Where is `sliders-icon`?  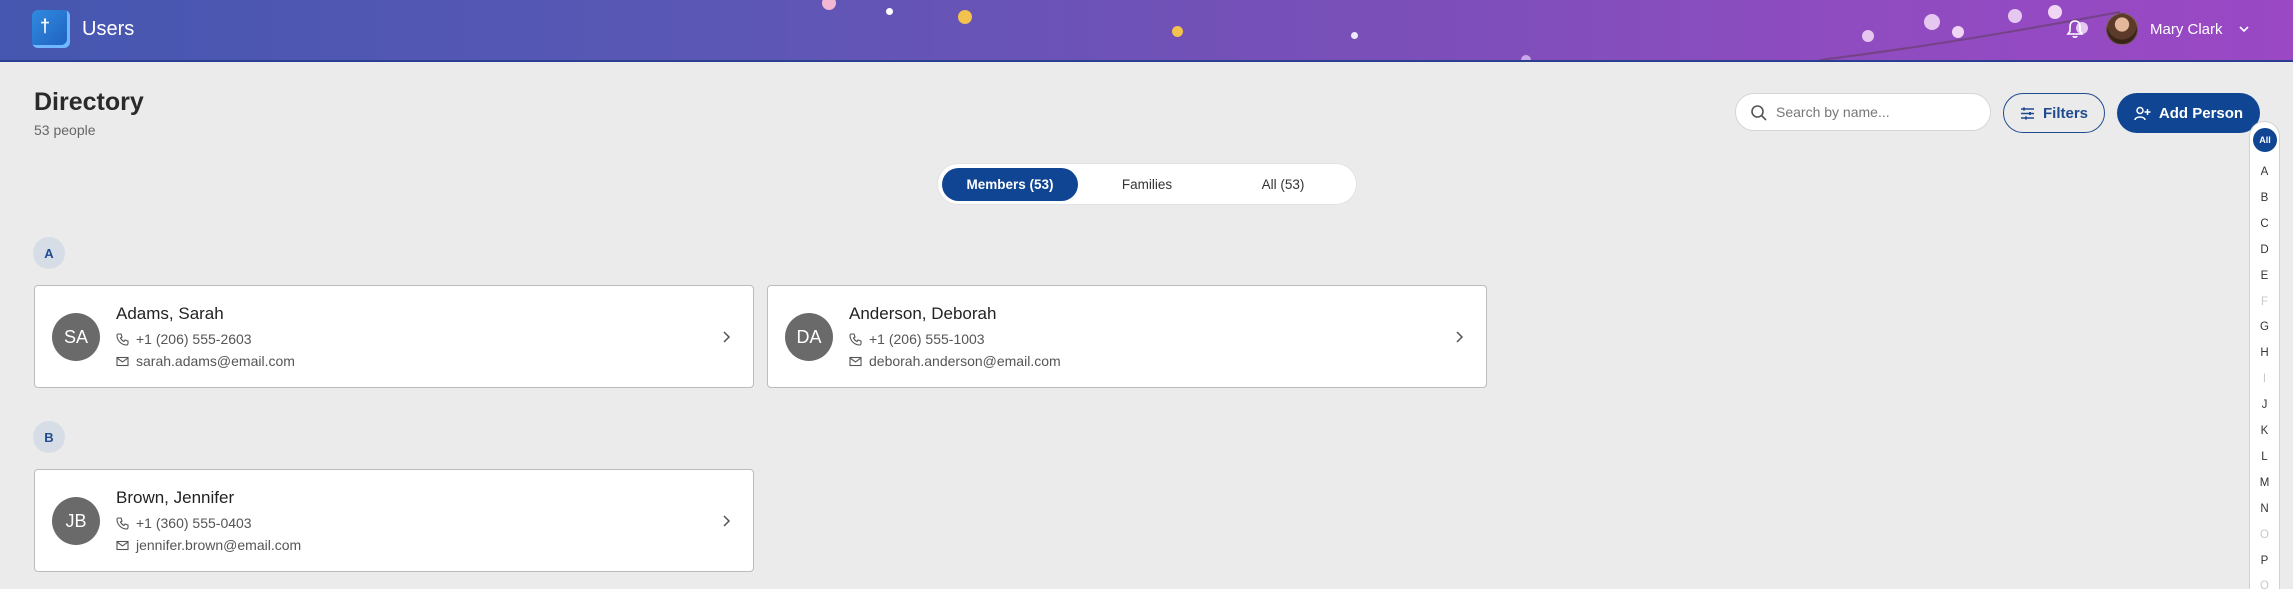 sliders-icon is located at coordinates (2027, 113).